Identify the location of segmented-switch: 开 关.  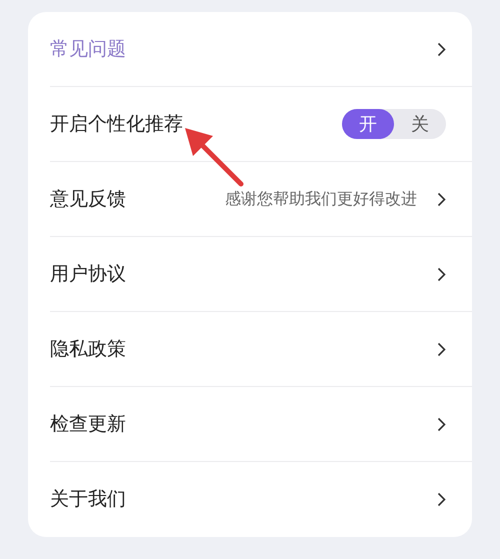
(394, 124).